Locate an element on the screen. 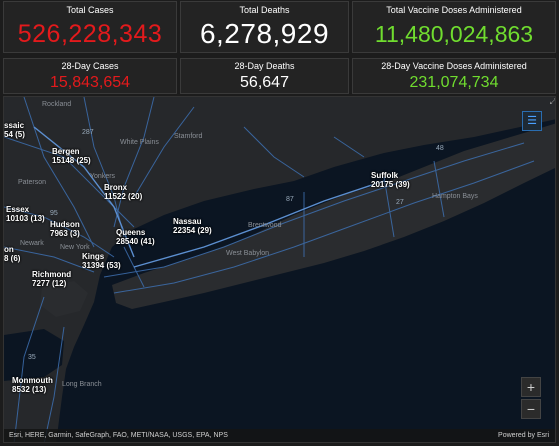 The height and width of the screenshot is (446, 559). county-value: 28540 (41) is located at coordinates (135, 241).